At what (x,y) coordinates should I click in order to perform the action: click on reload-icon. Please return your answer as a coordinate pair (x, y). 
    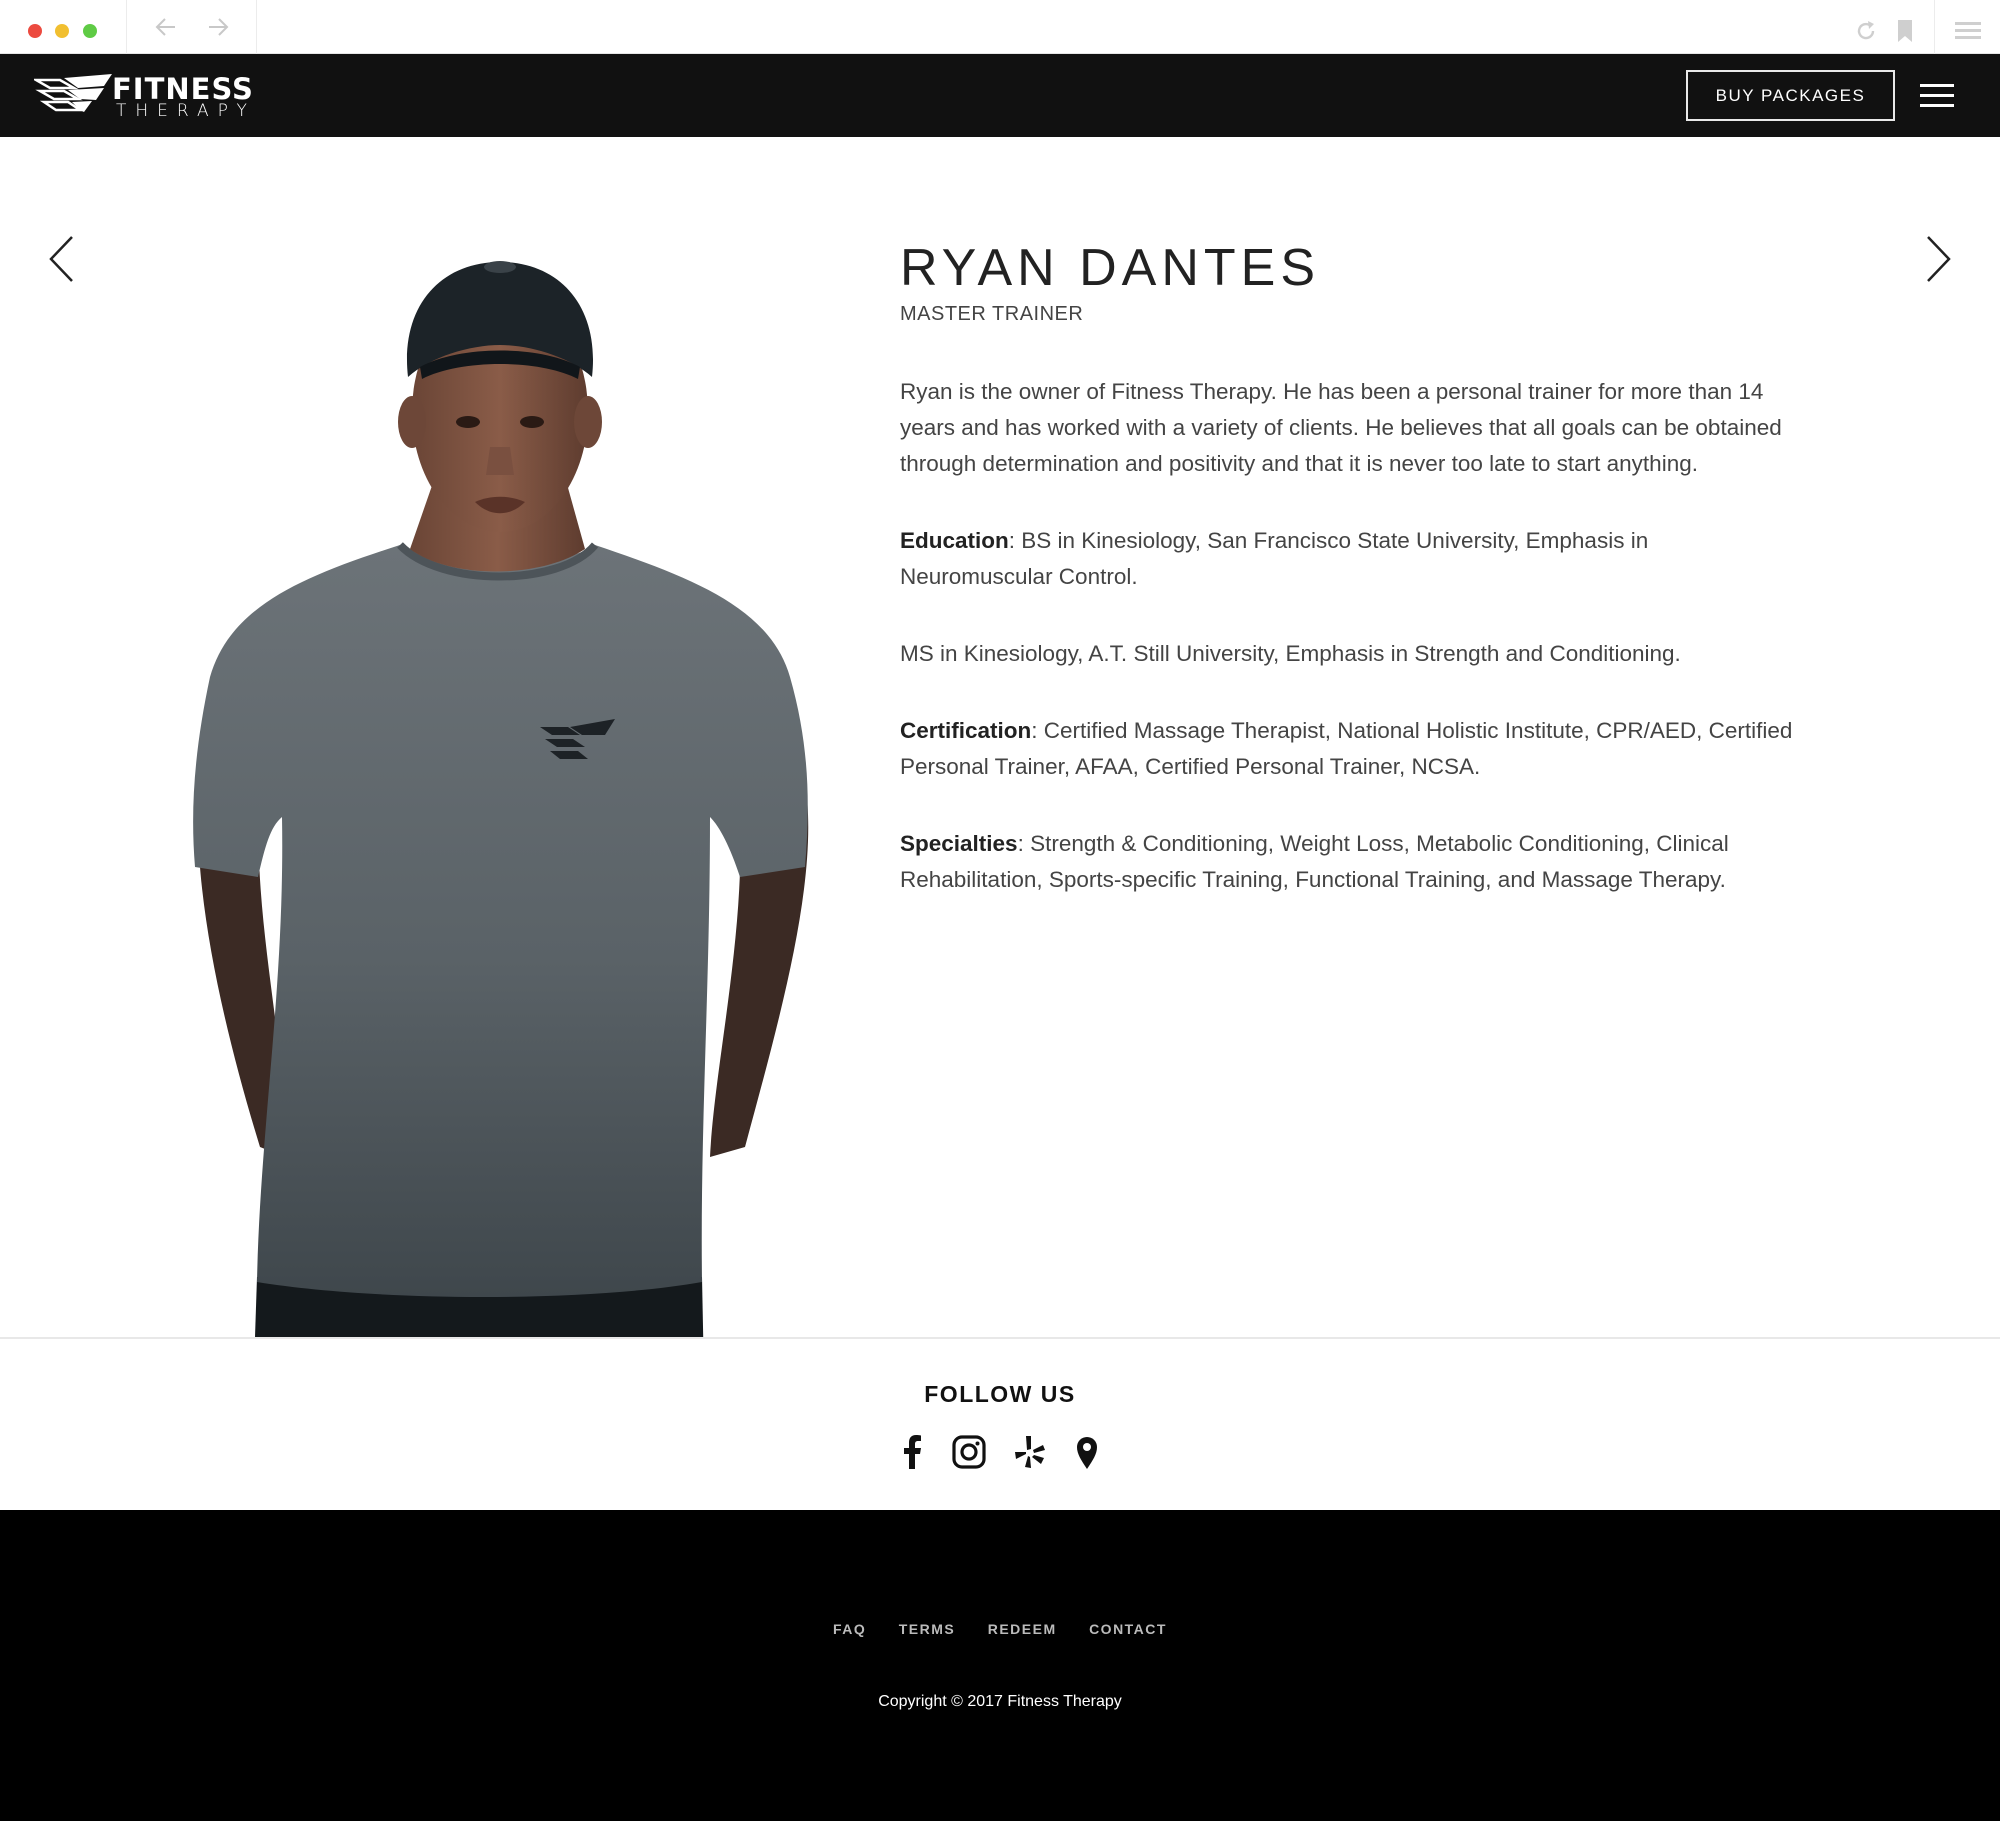
    Looking at the image, I should click on (1866, 31).